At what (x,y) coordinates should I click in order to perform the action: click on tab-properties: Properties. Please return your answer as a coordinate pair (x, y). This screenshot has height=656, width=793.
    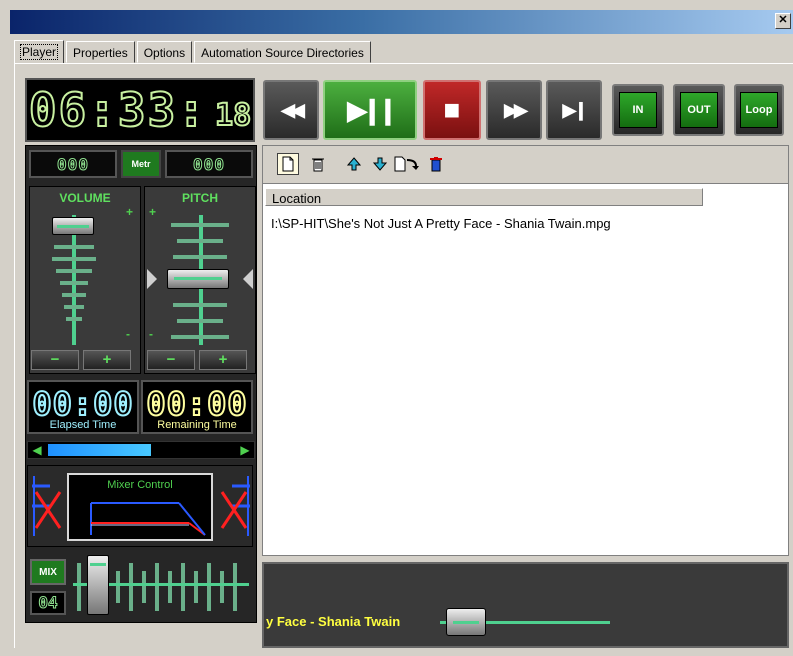
    Looking at the image, I should click on (100, 52).